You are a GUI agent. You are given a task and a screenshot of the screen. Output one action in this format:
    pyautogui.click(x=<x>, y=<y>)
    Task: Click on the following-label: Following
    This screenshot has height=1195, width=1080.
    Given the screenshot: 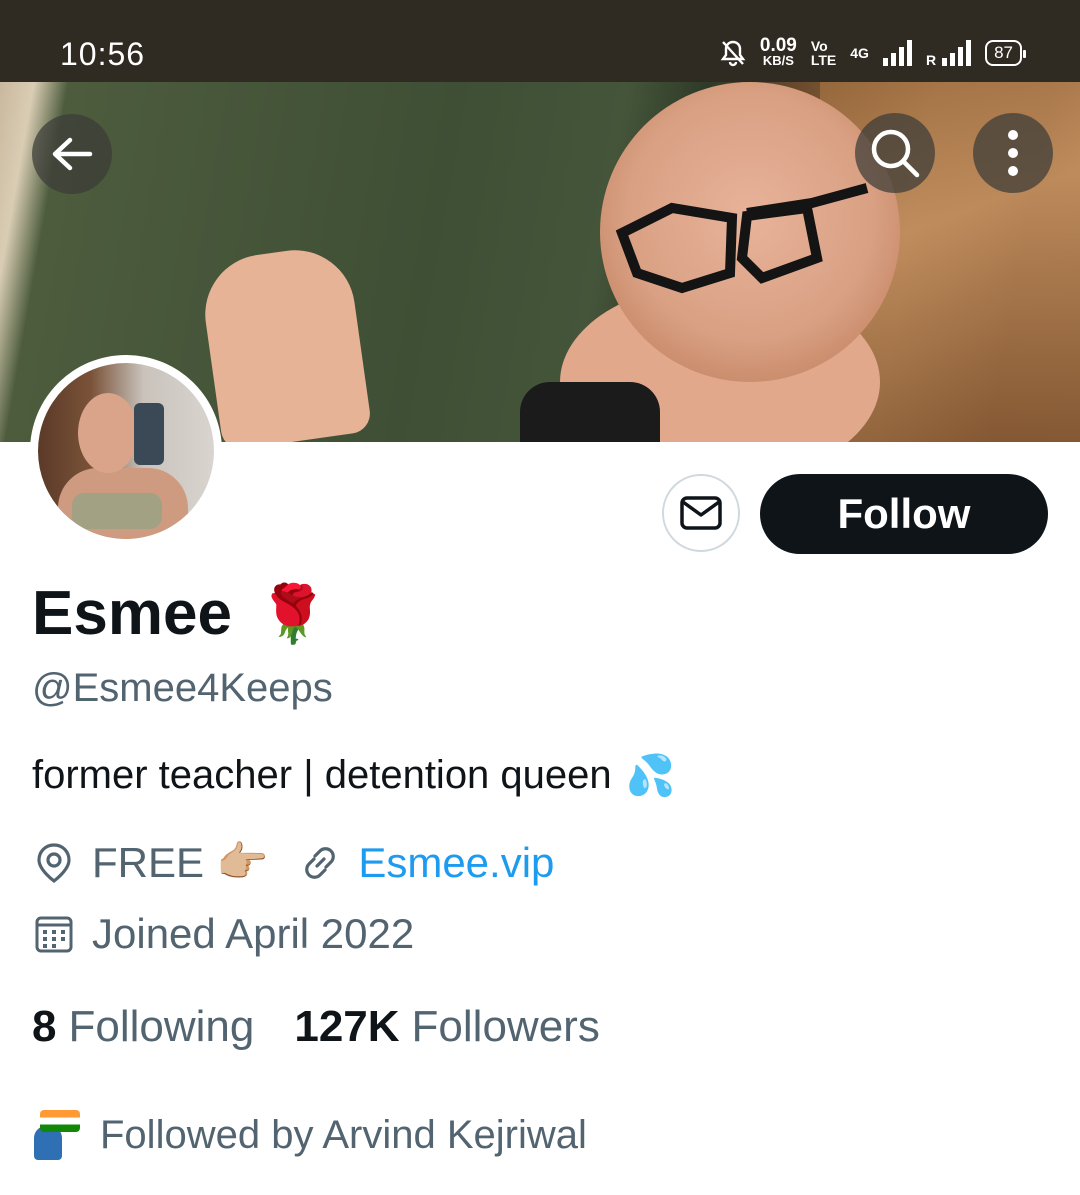 What is the action you would take?
    pyautogui.click(x=161, y=1026)
    